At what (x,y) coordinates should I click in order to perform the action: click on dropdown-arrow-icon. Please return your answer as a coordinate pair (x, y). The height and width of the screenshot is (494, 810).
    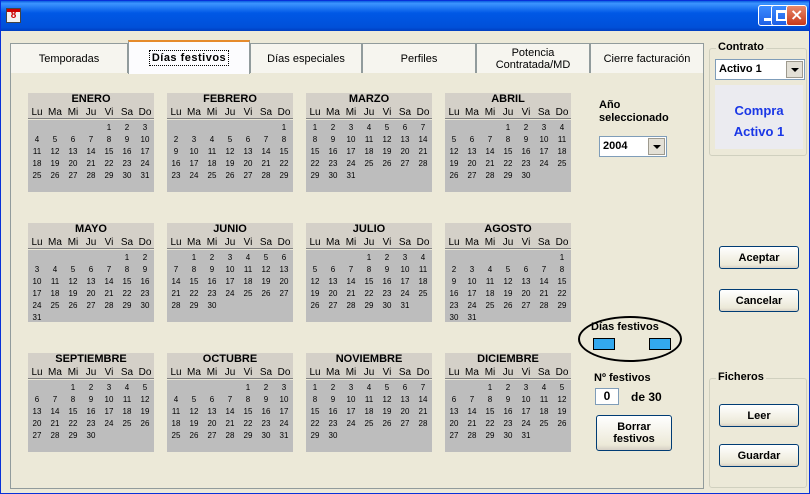
    Looking at the image, I should click on (656, 146).